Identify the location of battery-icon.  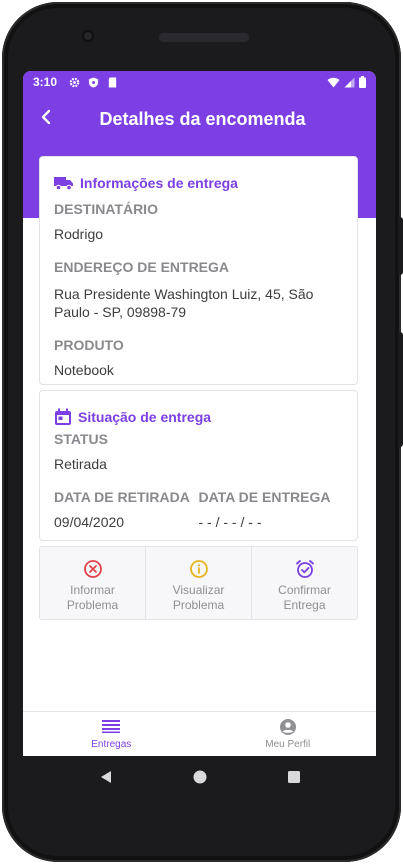
(362, 82).